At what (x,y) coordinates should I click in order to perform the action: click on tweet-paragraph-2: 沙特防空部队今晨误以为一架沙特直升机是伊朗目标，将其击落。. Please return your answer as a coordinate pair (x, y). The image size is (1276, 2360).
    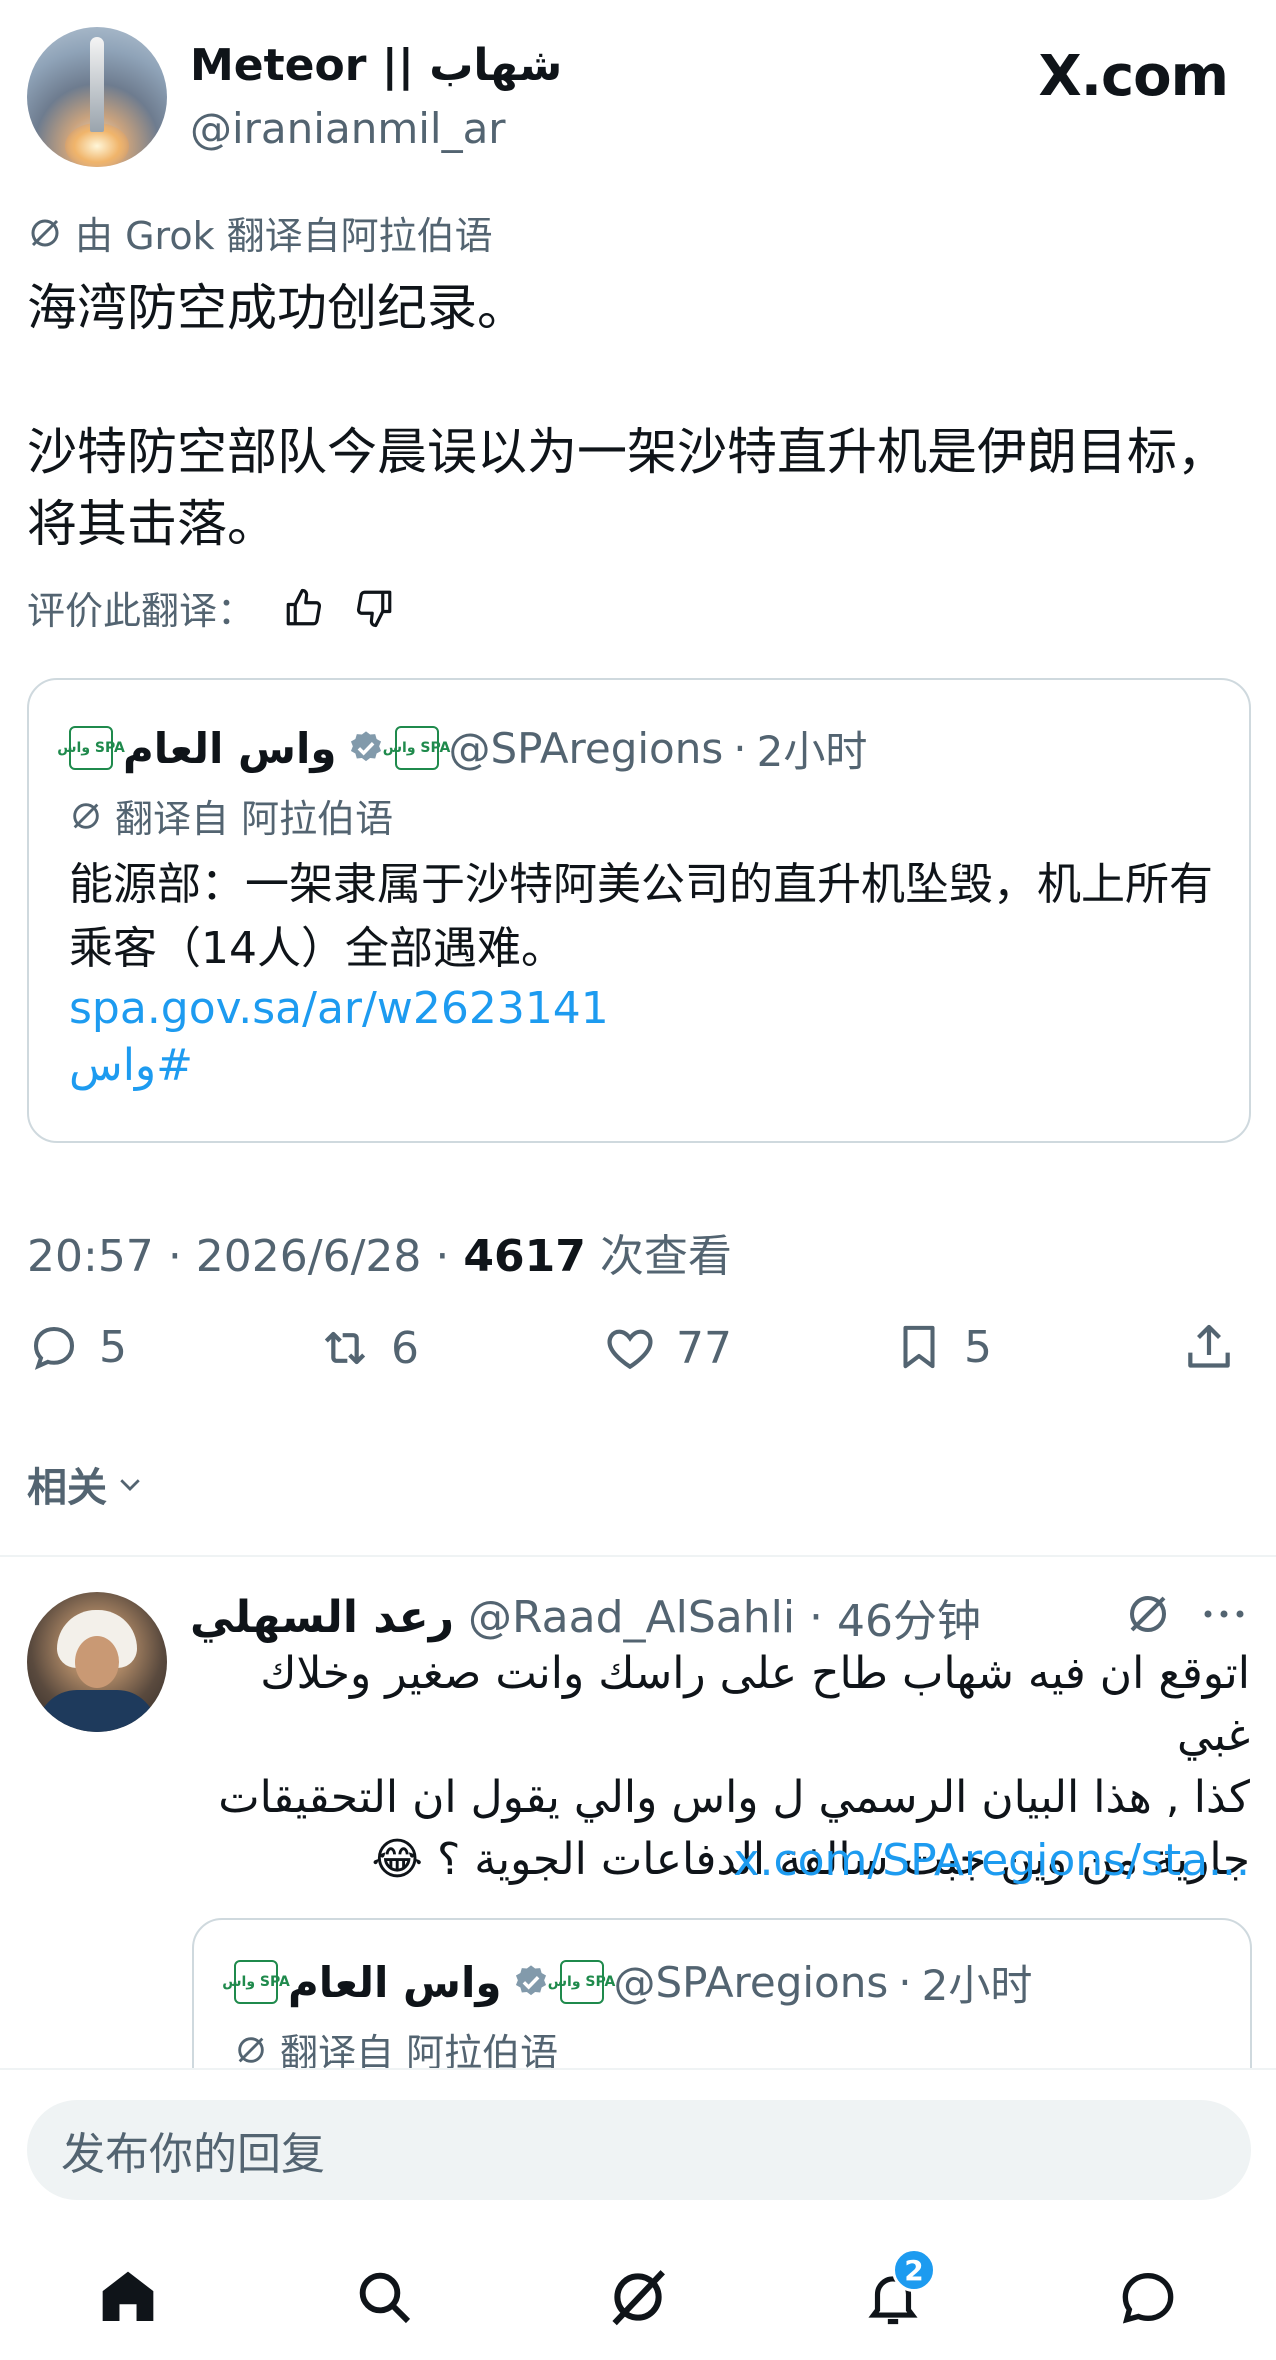
    Looking at the image, I should click on (627, 488).